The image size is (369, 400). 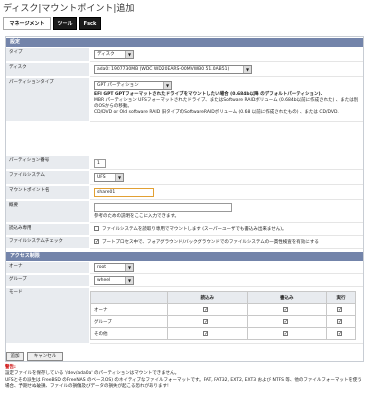 I want to click on owner-label: オーナ, so click(x=47, y=268).